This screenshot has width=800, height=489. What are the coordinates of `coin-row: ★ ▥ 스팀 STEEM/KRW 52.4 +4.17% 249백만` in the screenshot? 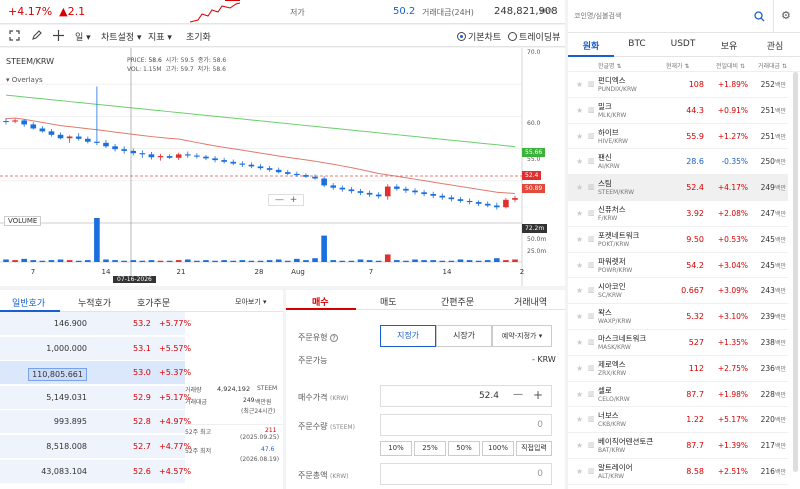 It's located at (678, 188).